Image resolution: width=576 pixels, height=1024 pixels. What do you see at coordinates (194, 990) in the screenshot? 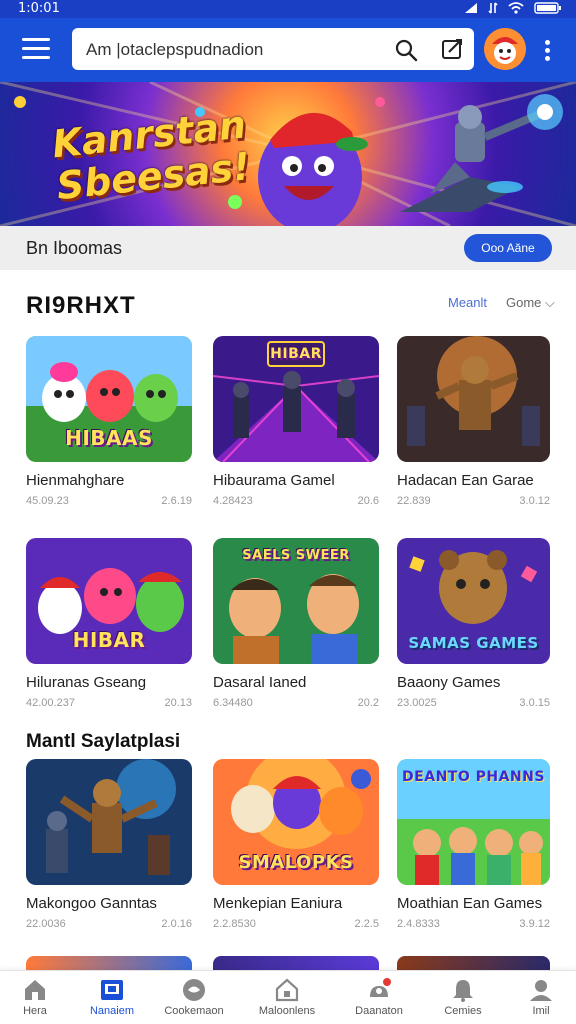
I see `controller-icon` at bounding box center [194, 990].